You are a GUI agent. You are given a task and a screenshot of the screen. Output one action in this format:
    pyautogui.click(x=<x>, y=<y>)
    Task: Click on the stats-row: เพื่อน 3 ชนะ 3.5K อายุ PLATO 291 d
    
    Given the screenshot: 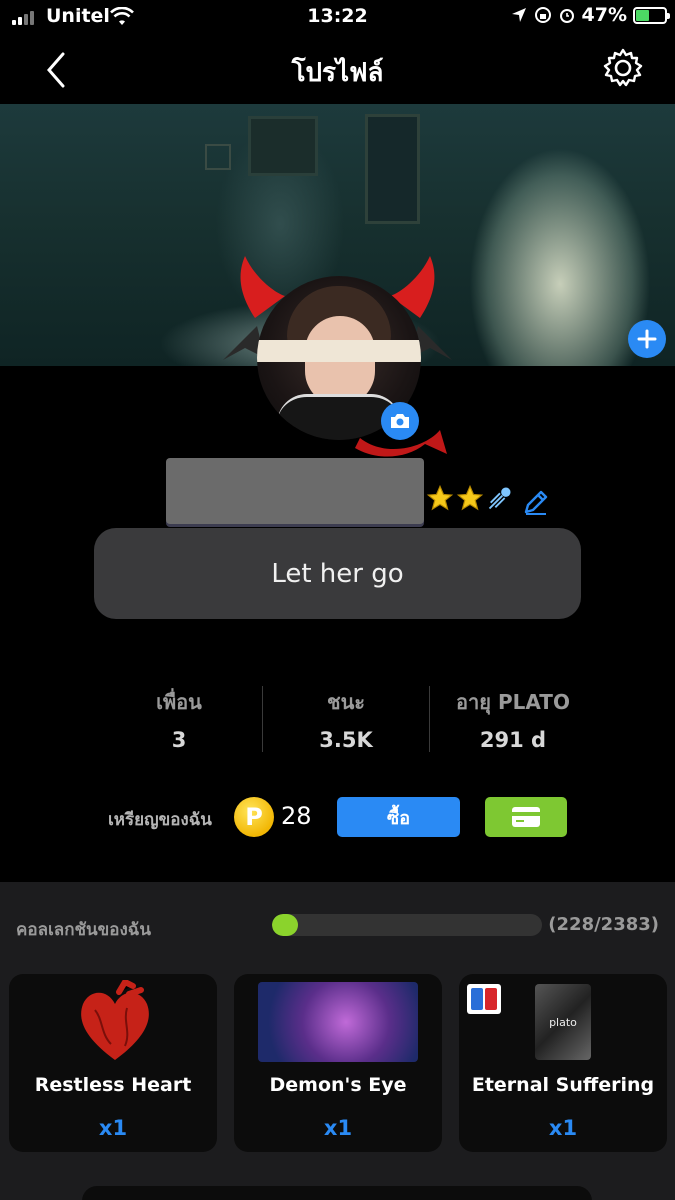 What is the action you would take?
    pyautogui.click(x=346, y=719)
    